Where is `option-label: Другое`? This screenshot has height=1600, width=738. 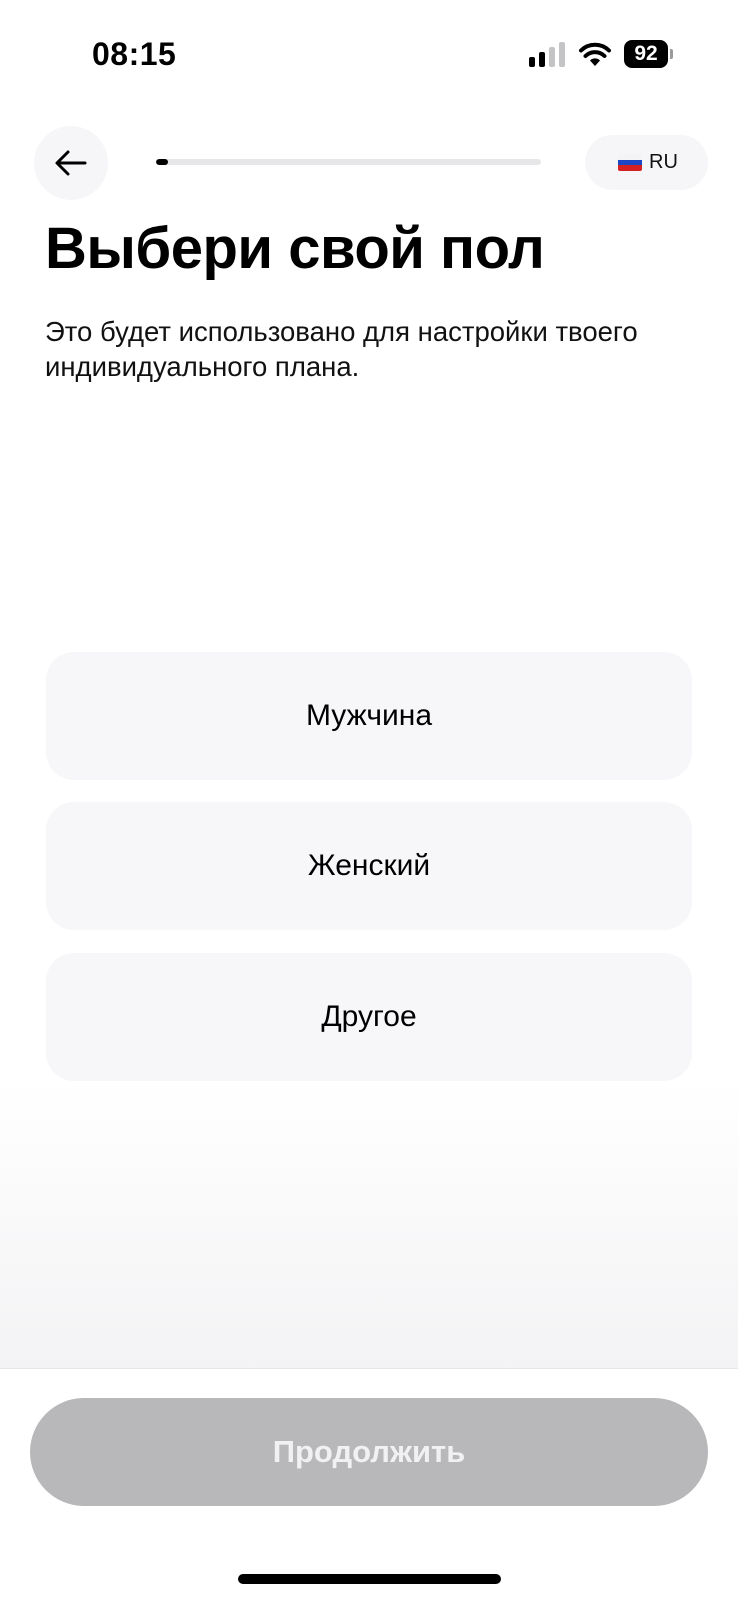 option-label: Другое is located at coordinates (369, 1016).